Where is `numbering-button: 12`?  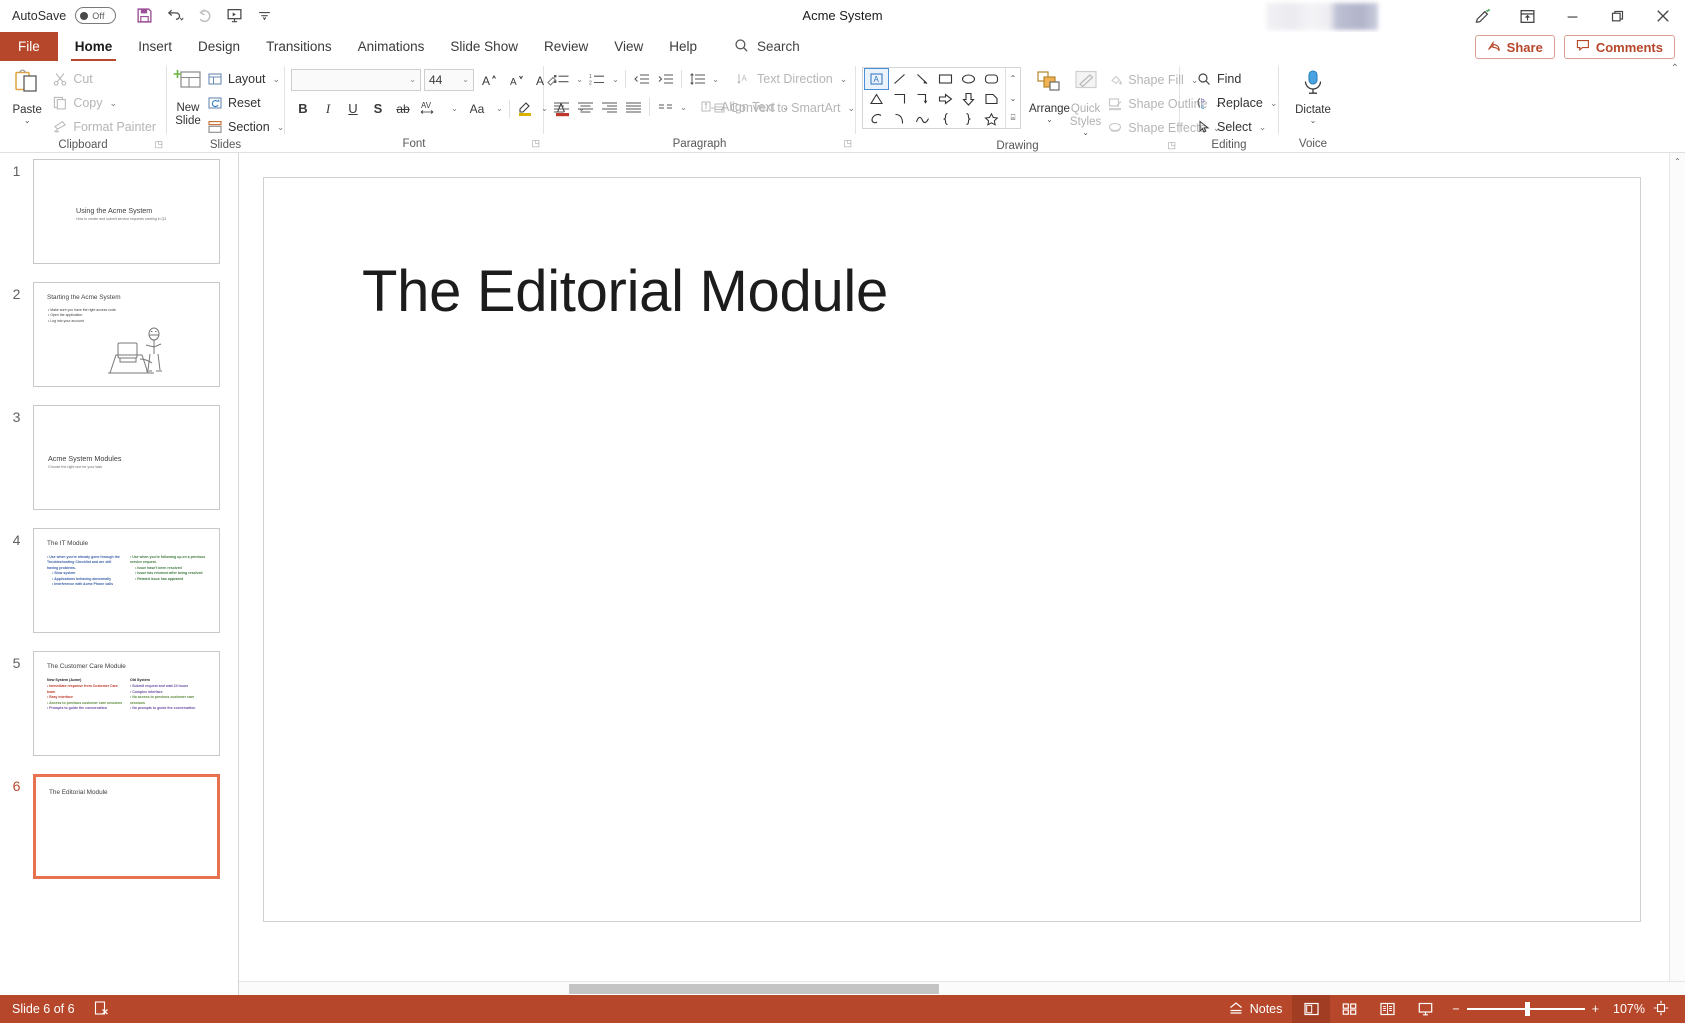
numbering-button: 12 is located at coordinates (597, 79).